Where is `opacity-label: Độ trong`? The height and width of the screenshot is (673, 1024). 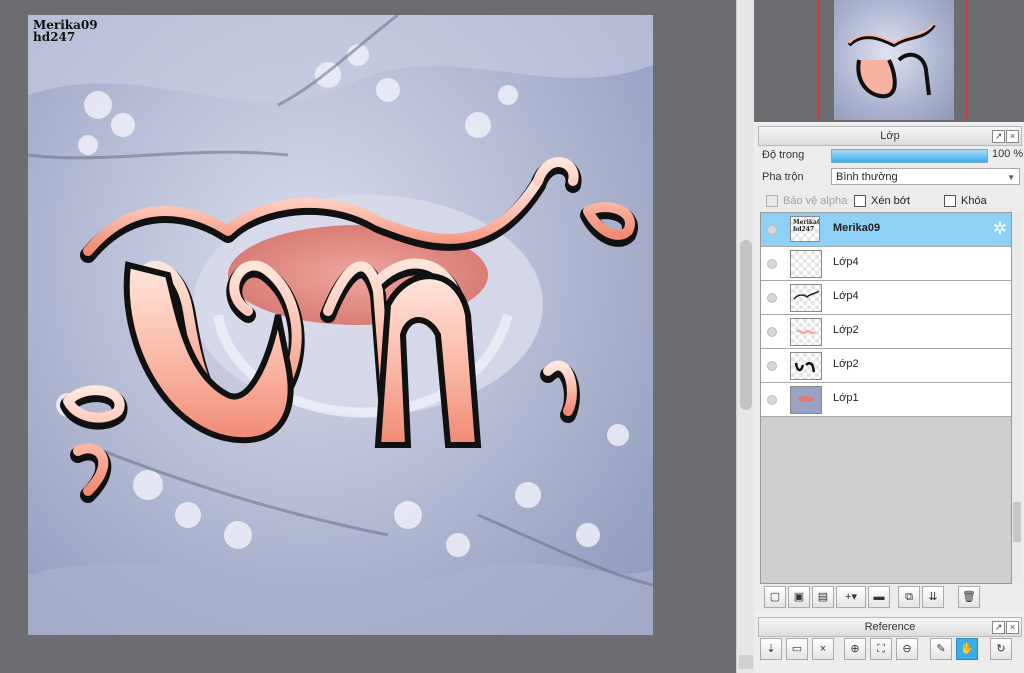 opacity-label: Độ trong is located at coordinates (783, 155).